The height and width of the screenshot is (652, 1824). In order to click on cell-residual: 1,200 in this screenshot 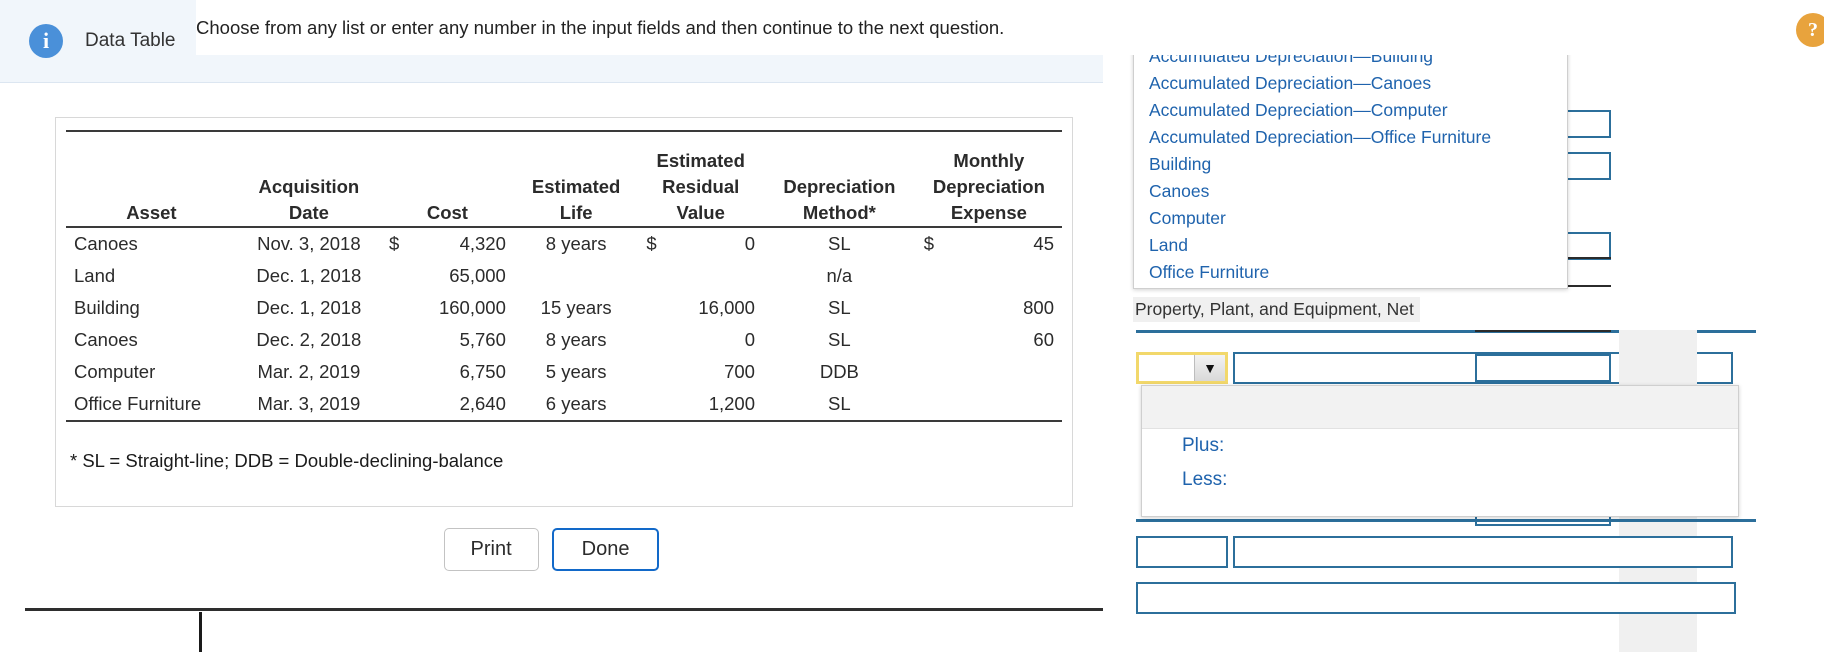, I will do `click(731, 403)`.